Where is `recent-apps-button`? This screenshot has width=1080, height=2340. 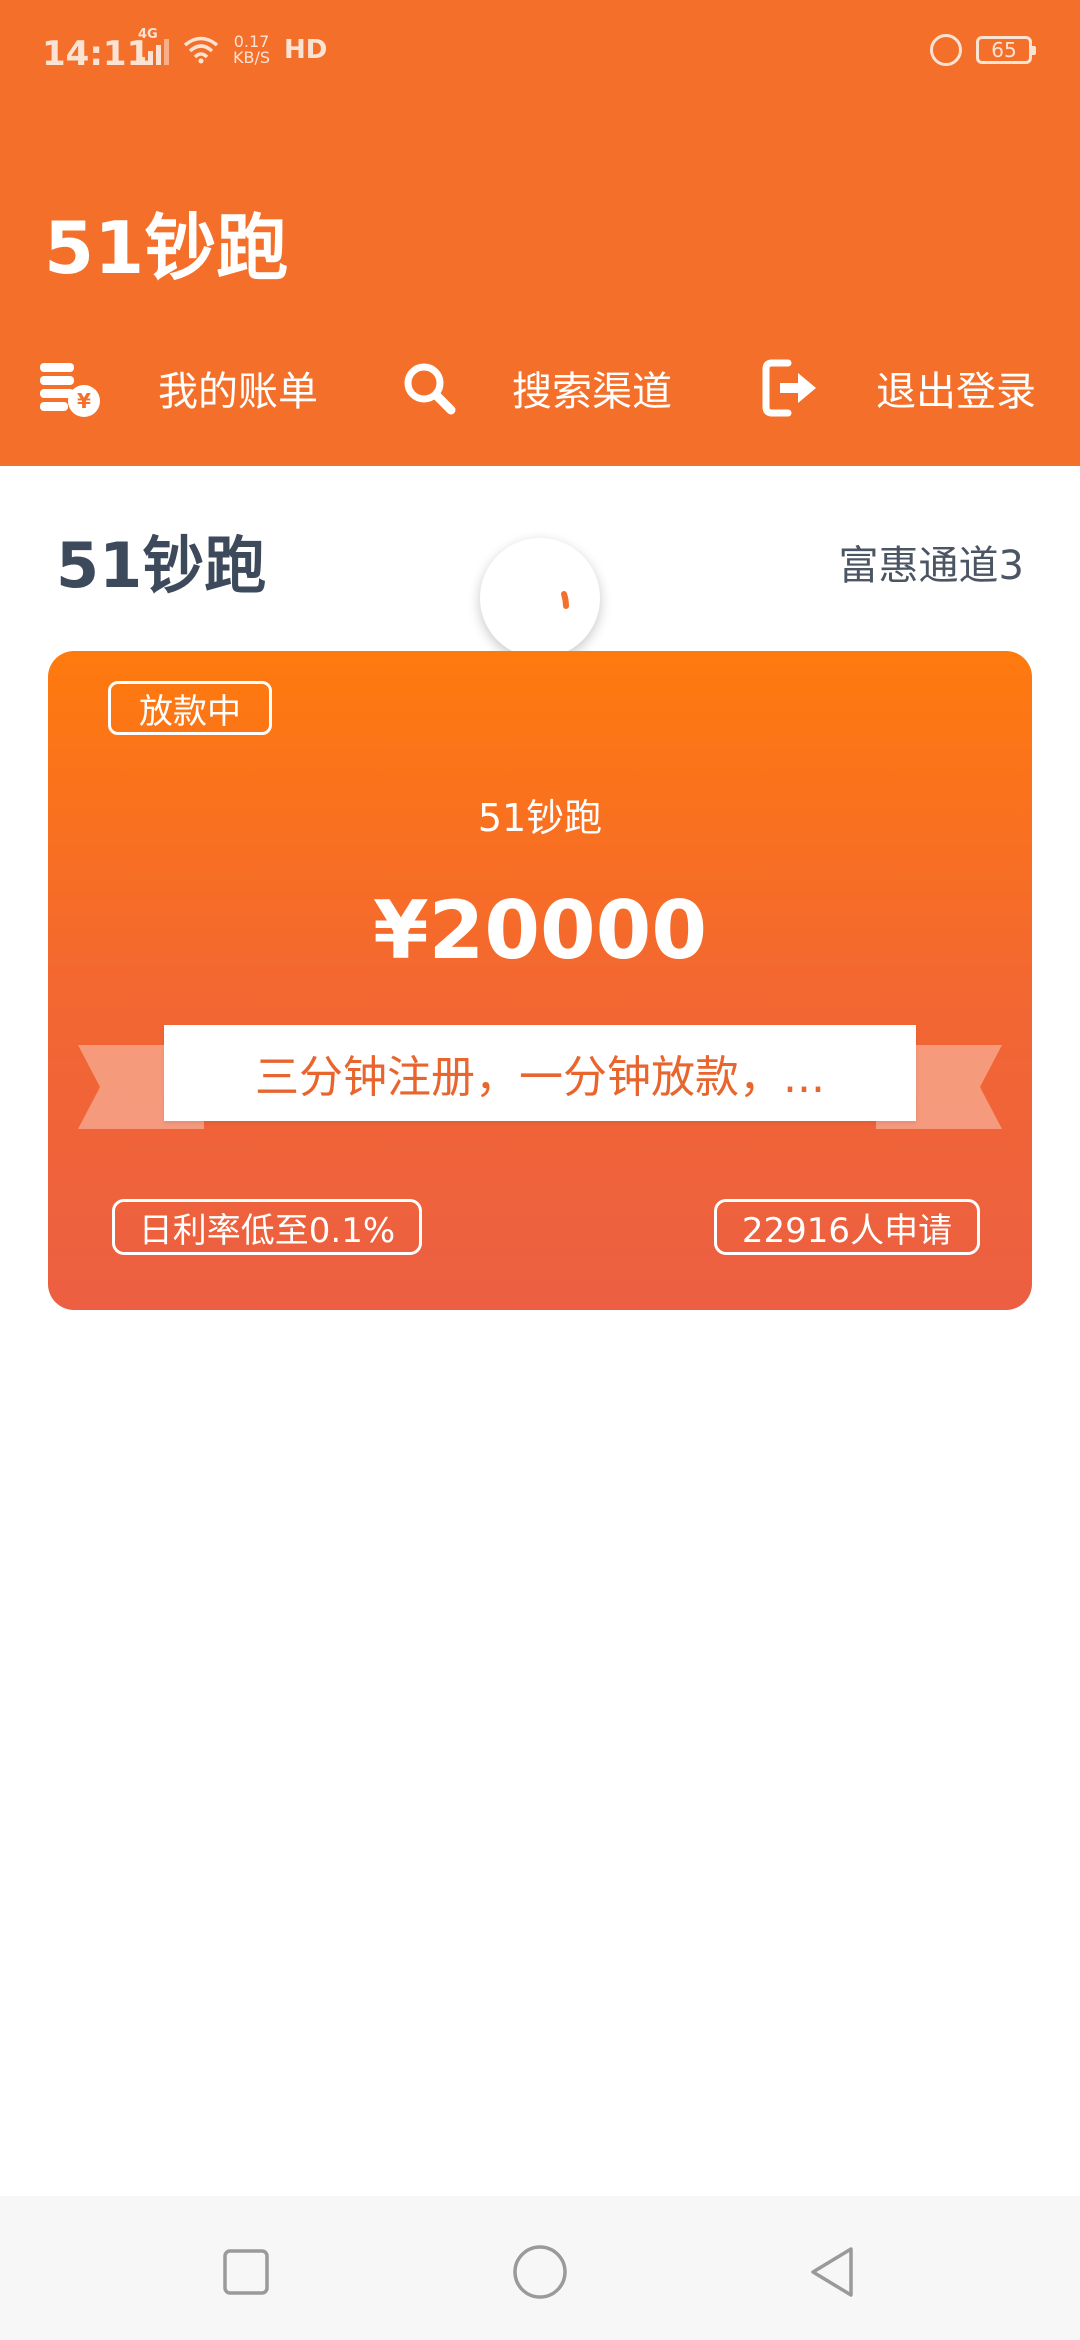
recent-apps-button is located at coordinates (246, 2272).